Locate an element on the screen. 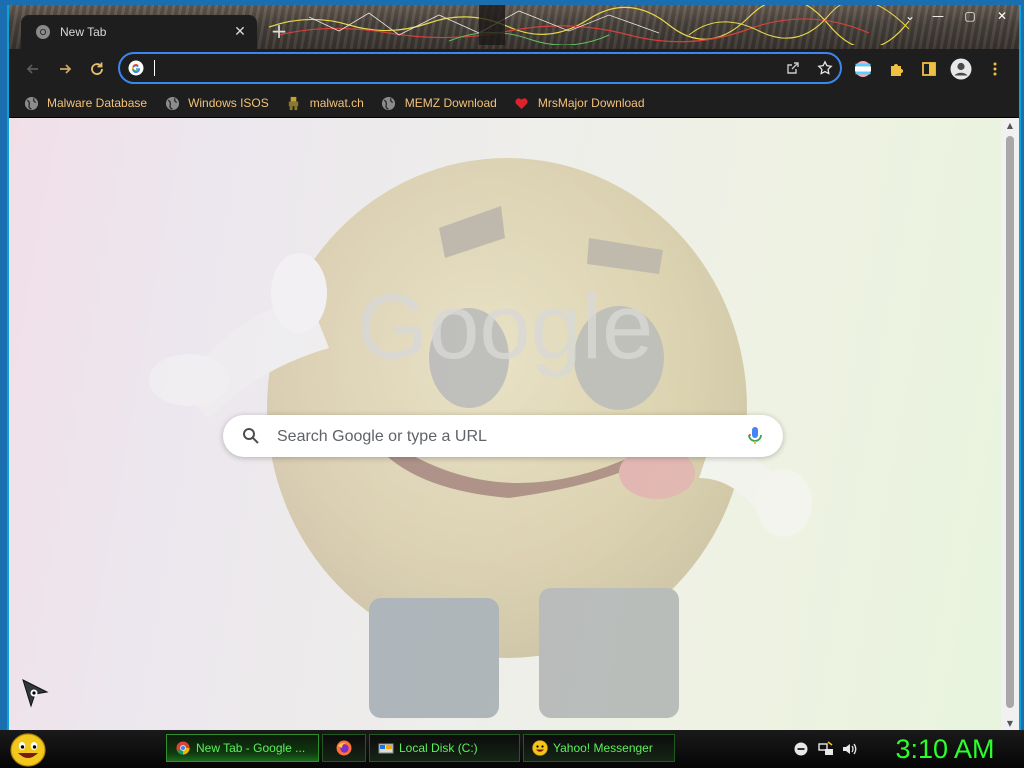 This screenshot has width=1024, height=768. tab-new-tab: New Tab ✕ is located at coordinates (139, 32).